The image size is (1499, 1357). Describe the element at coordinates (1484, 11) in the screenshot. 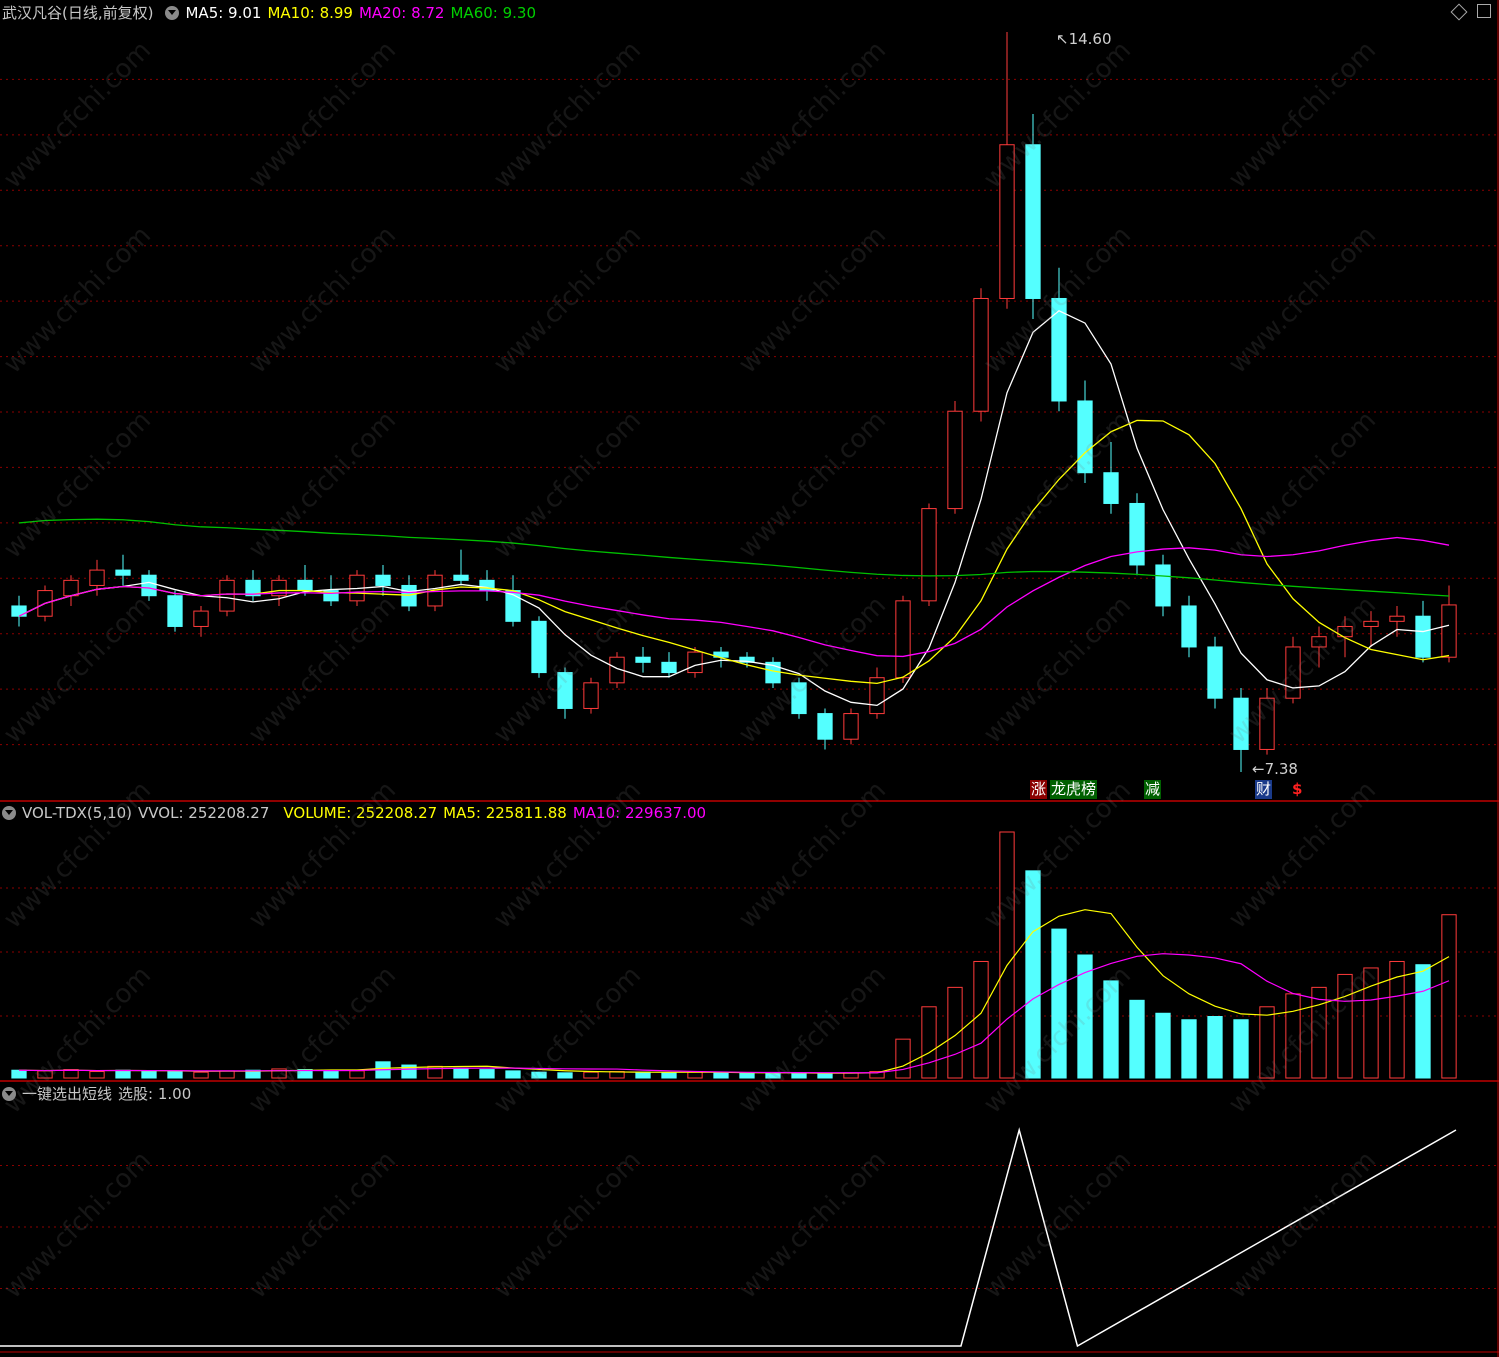

I see `window-box-icon` at that location.